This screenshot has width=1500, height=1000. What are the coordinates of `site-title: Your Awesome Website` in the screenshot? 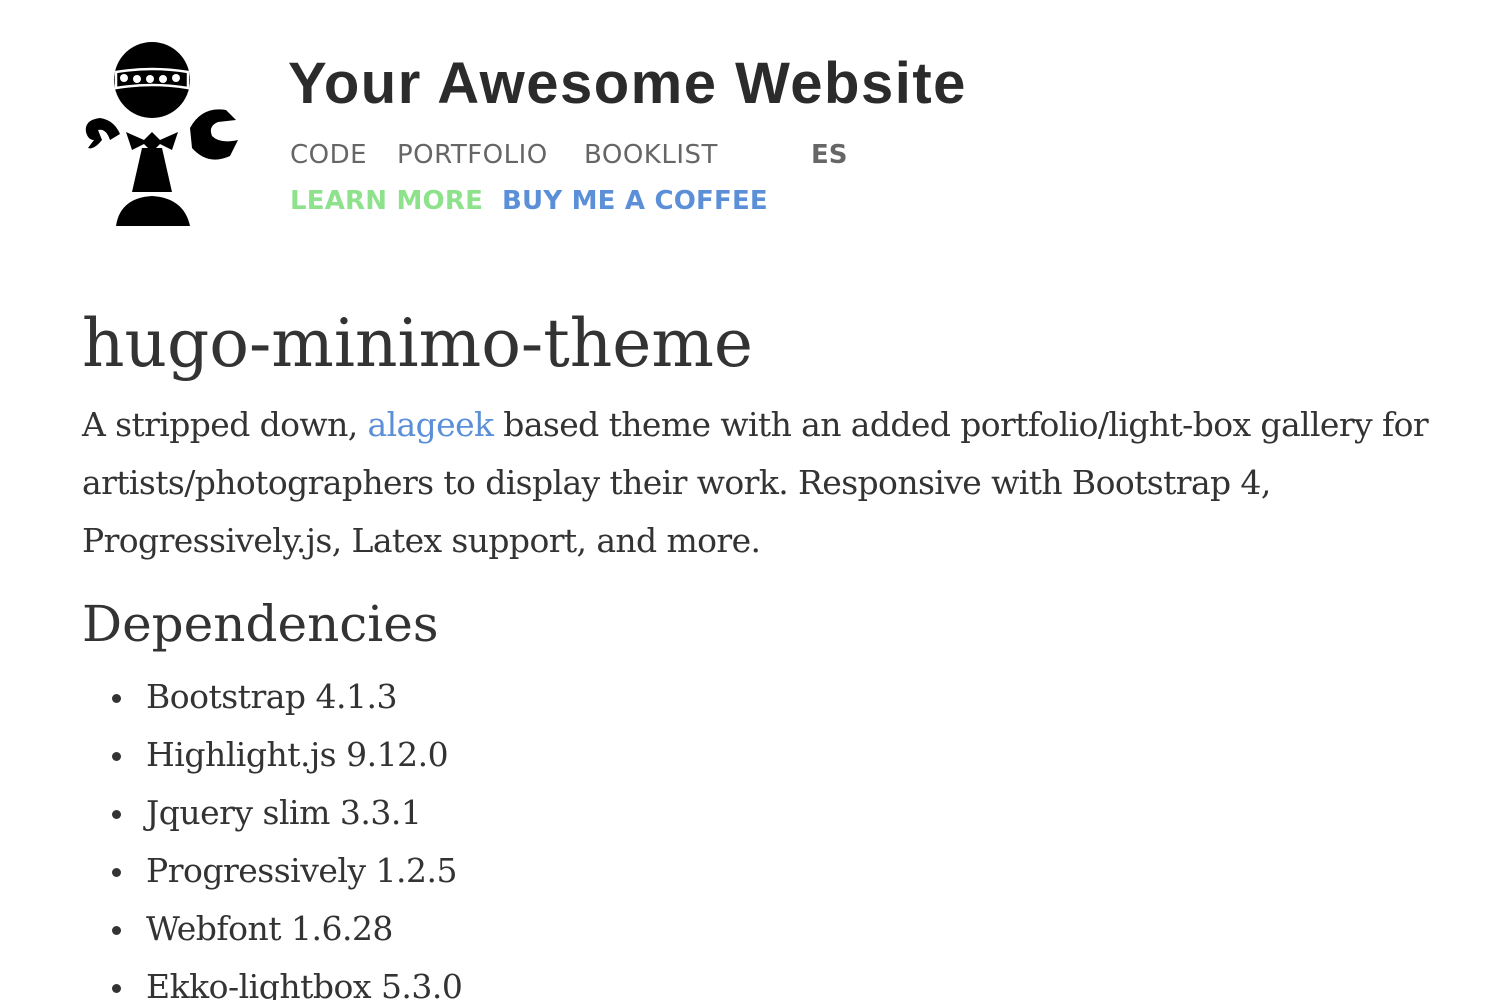 It's located at (627, 84).